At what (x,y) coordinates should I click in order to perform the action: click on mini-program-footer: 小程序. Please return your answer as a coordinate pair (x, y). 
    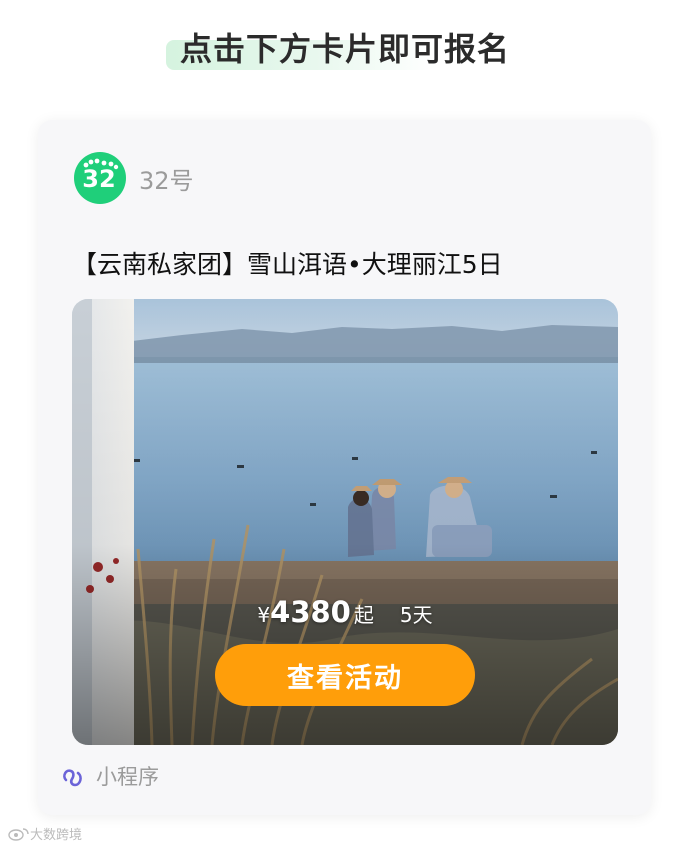
    Looking at the image, I should click on (109, 776).